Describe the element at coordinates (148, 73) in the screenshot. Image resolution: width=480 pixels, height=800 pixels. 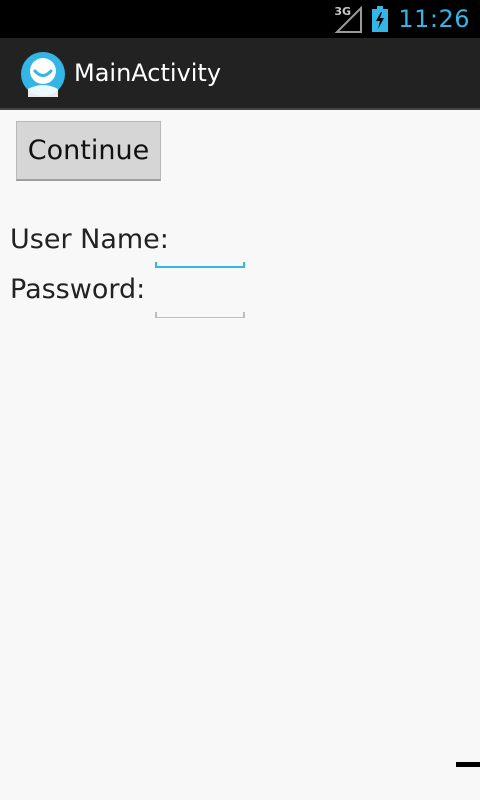
I see `action-bar-title: MainActivity` at that location.